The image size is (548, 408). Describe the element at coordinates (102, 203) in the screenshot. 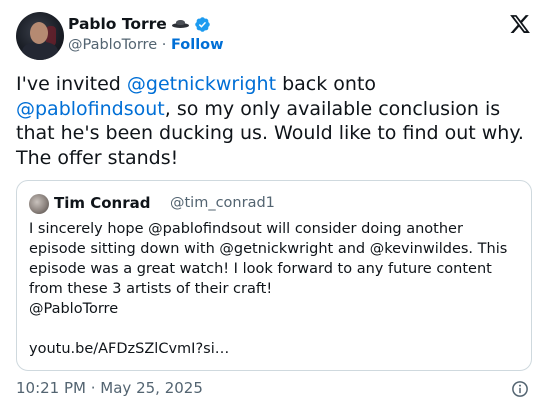

I see `quoted-author-name: Tim Conrad` at that location.